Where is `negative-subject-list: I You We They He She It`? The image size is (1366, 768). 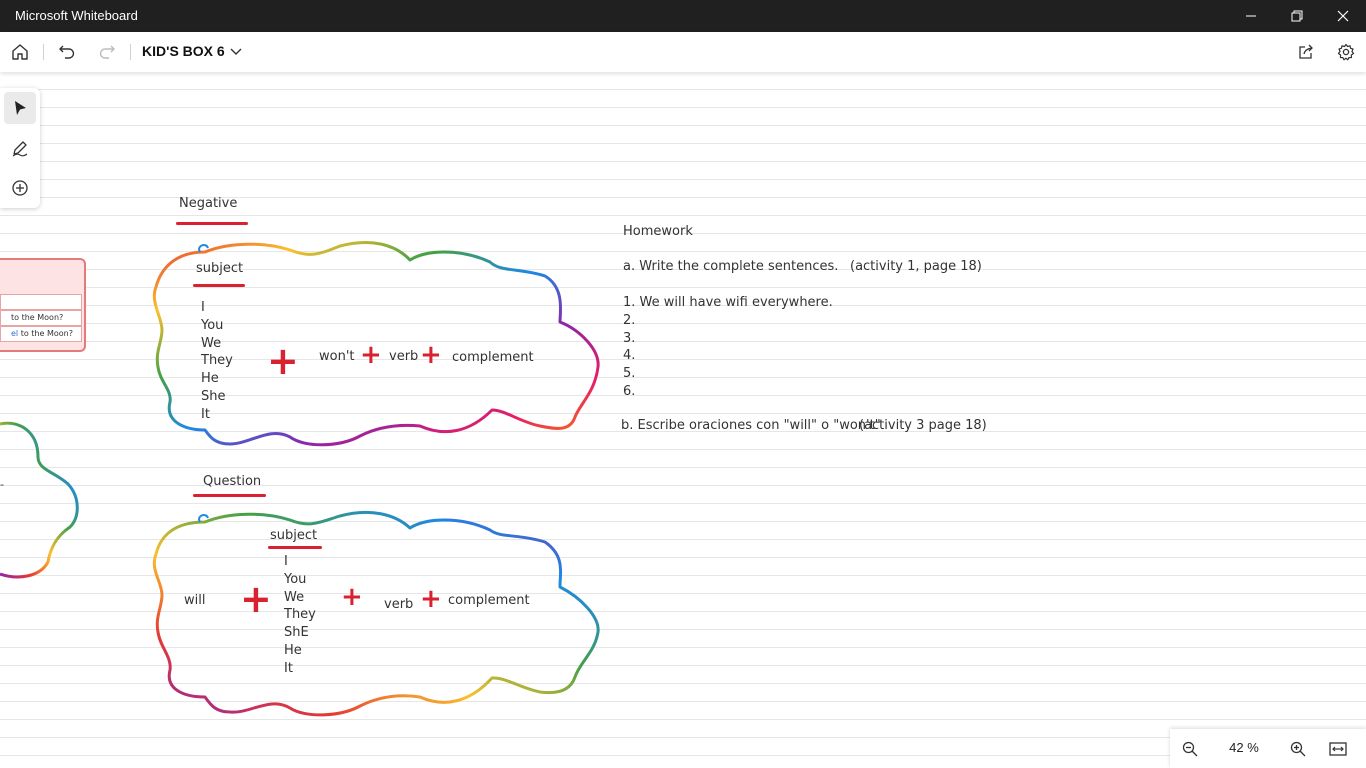
negative-subject-list: I You We They He She It is located at coordinates (217, 361).